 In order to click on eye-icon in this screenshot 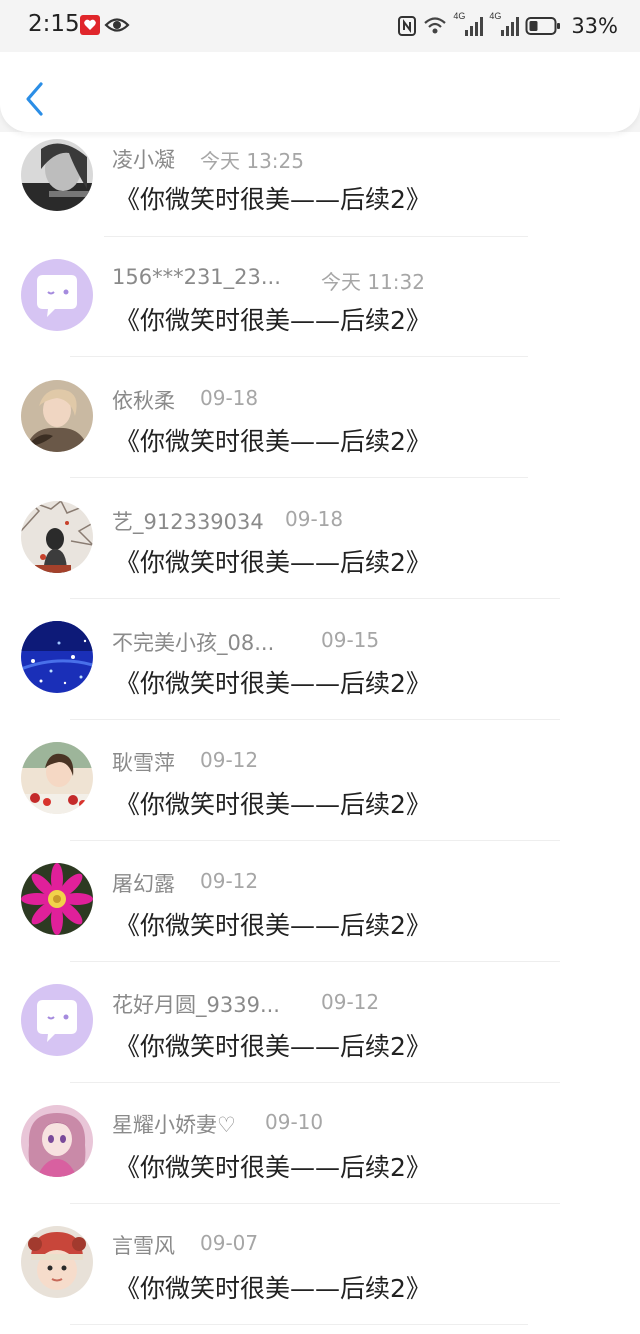, I will do `click(117, 27)`.